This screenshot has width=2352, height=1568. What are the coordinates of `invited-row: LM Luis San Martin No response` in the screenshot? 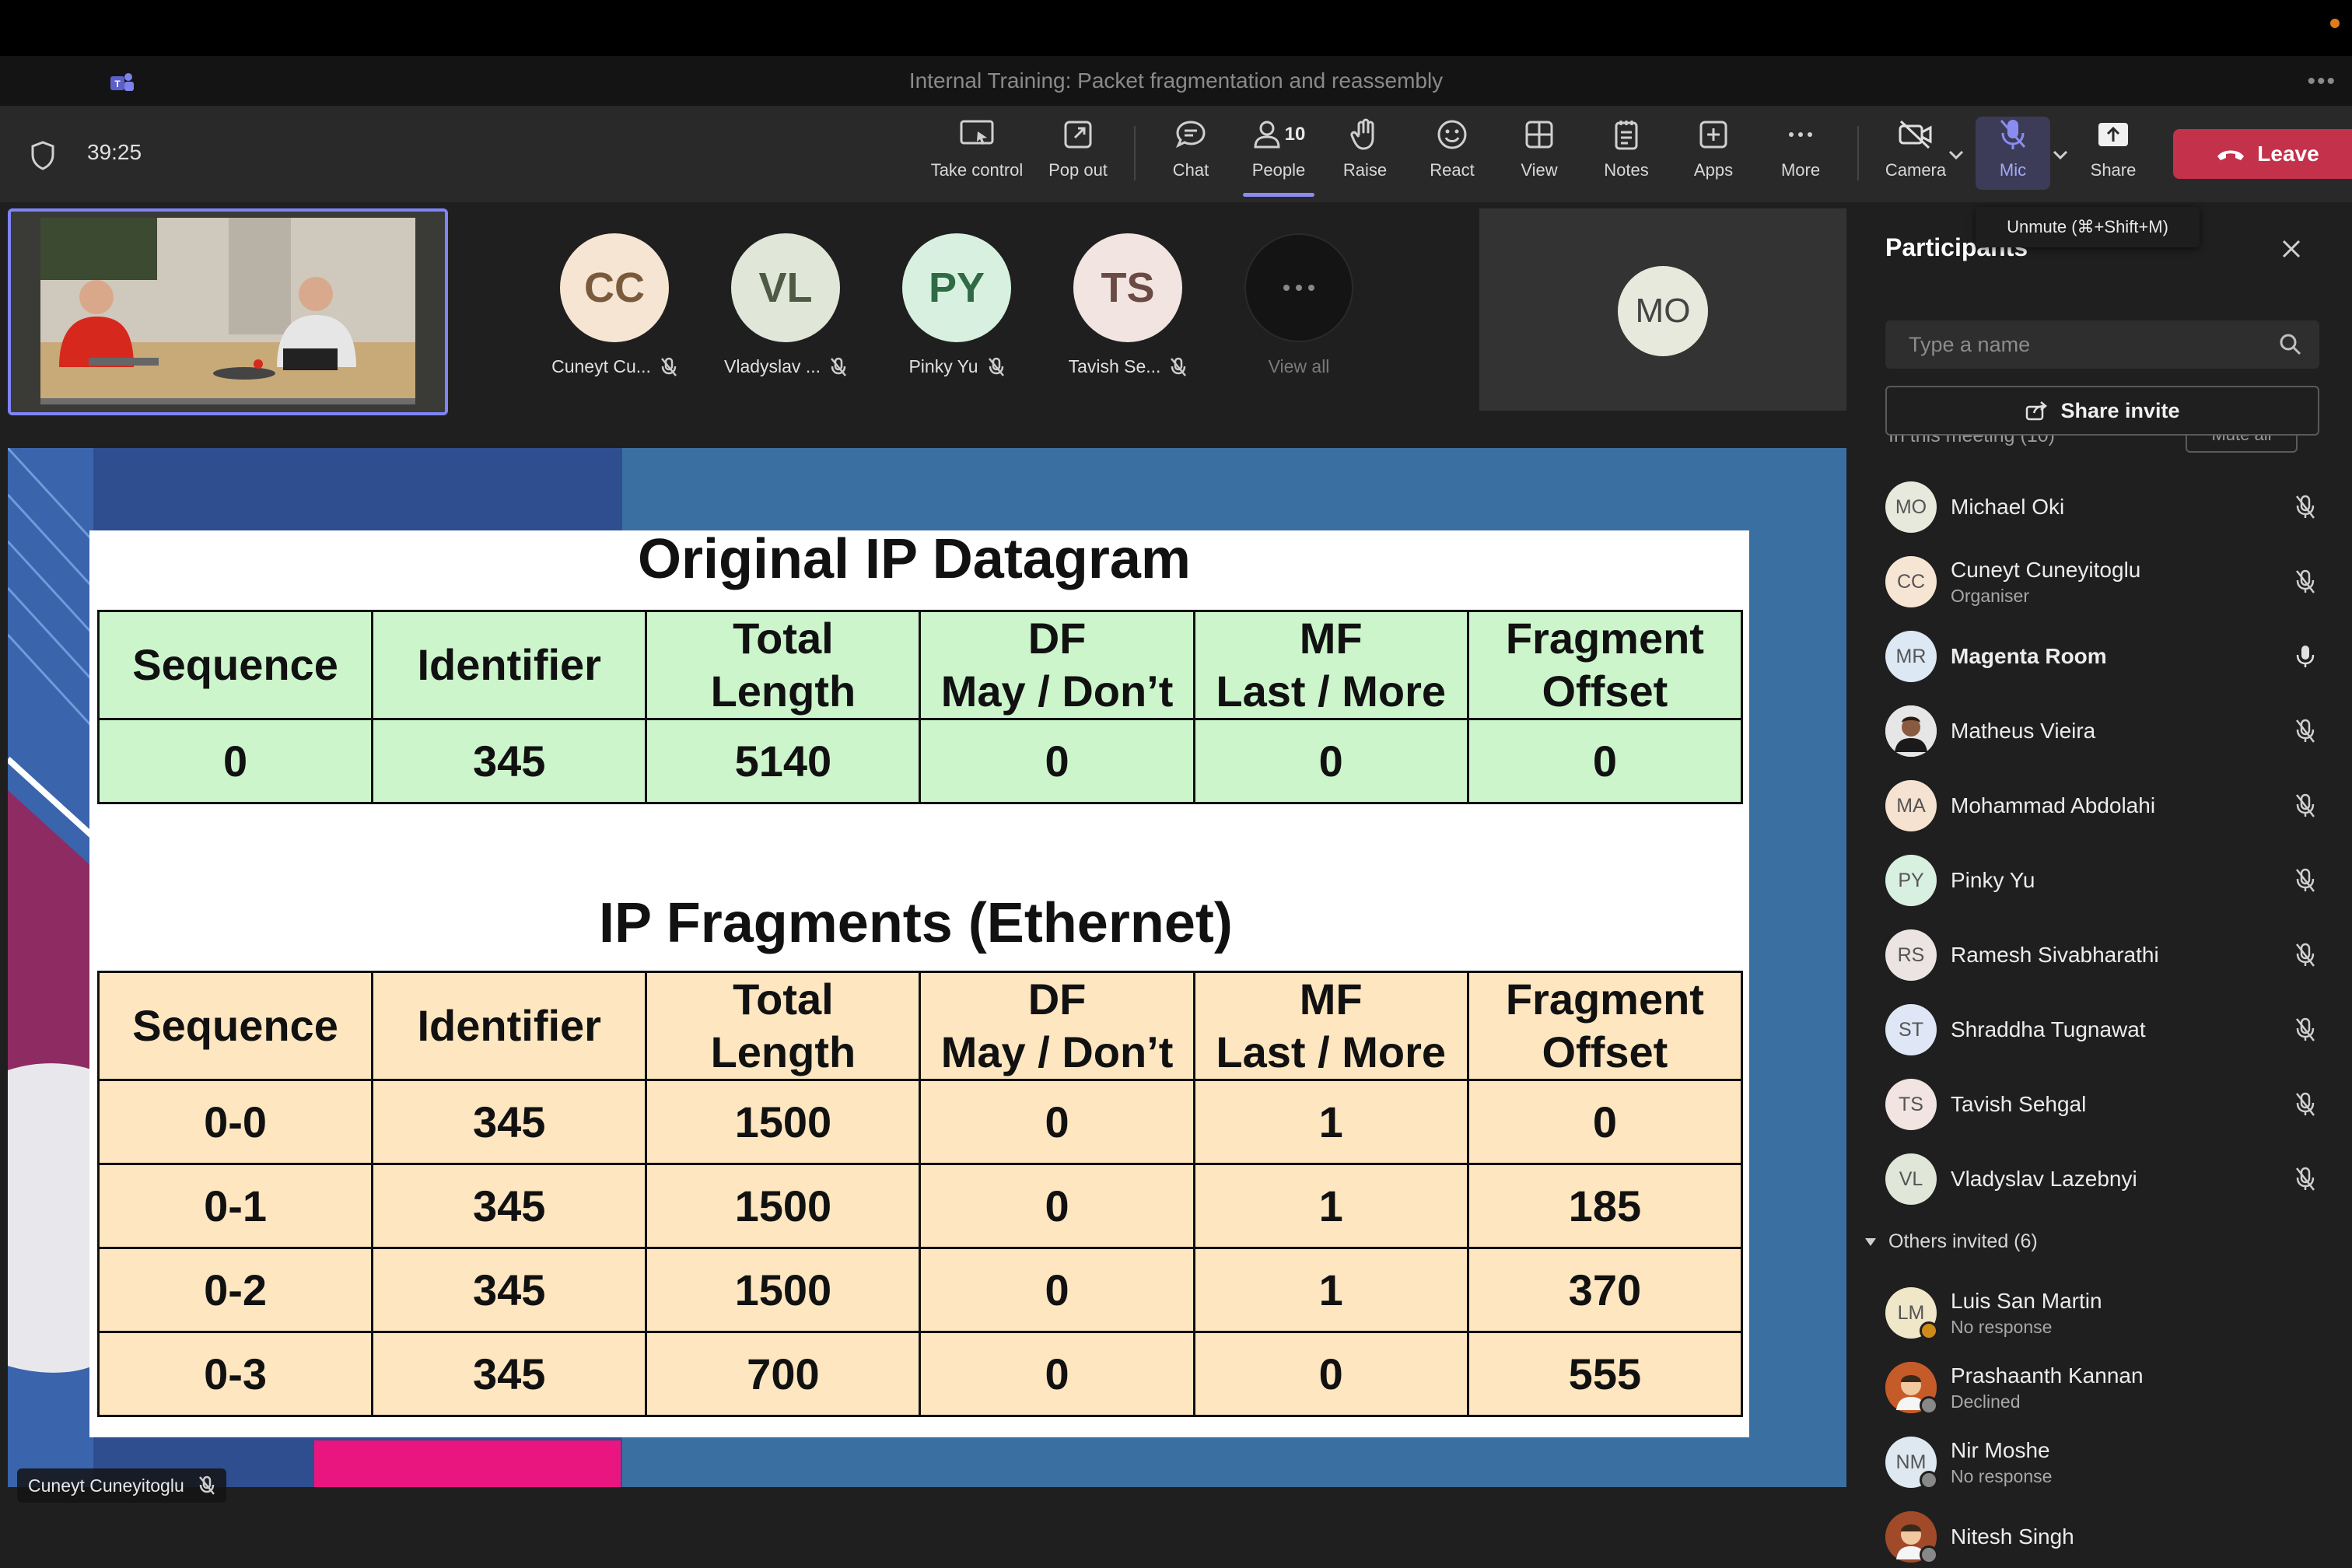 It's located at (2103, 1313).